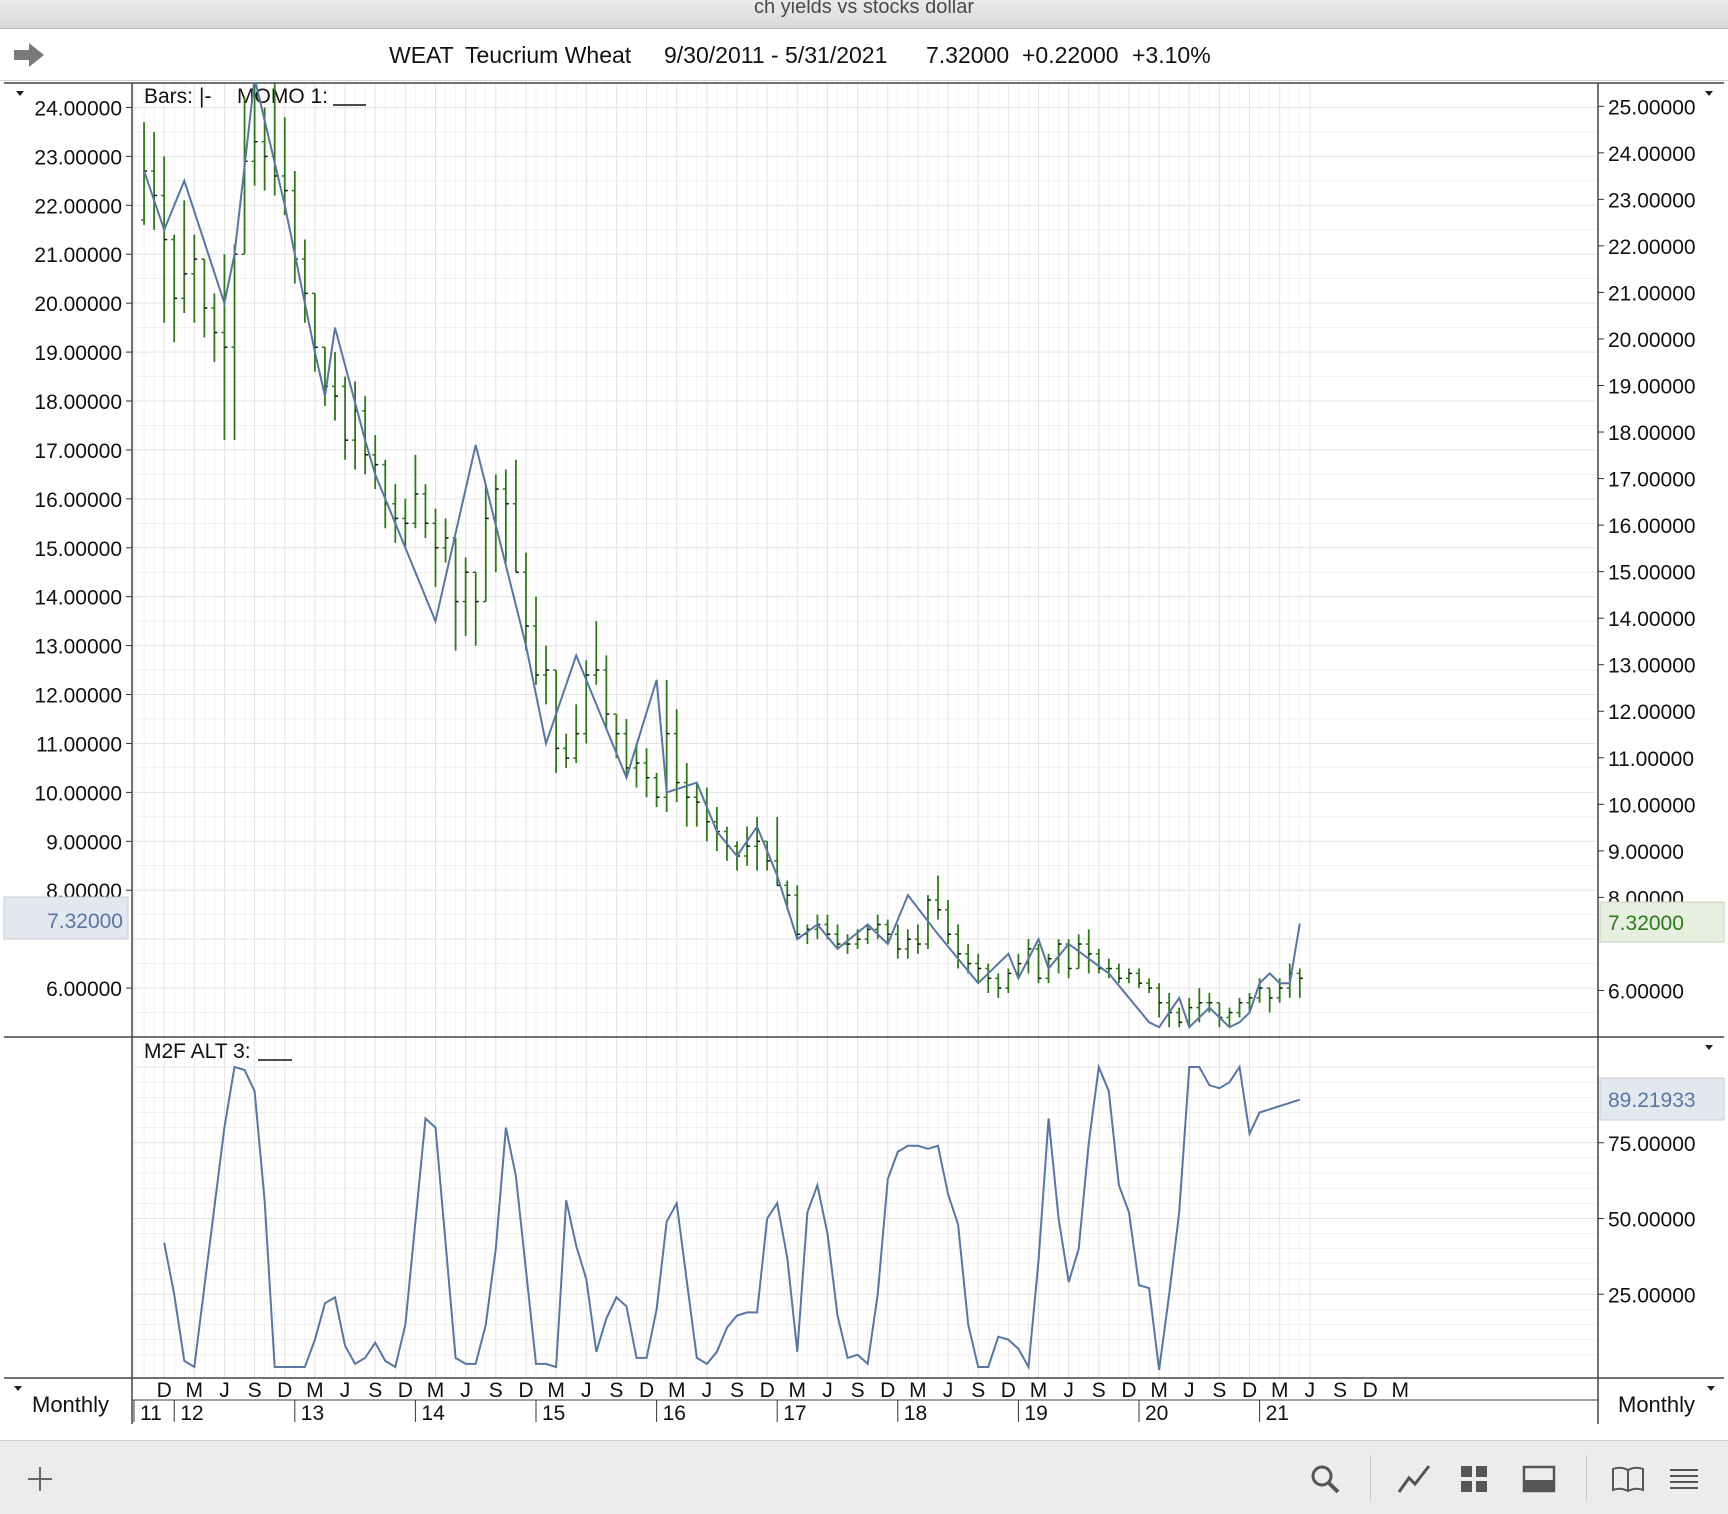 Image resolution: width=1728 pixels, height=1514 pixels. What do you see at coordinates (197, 1051) in the screenshot?
I see `m2f-indicator-label: M2F ALT 3:` at bounding box center [197, 1051].